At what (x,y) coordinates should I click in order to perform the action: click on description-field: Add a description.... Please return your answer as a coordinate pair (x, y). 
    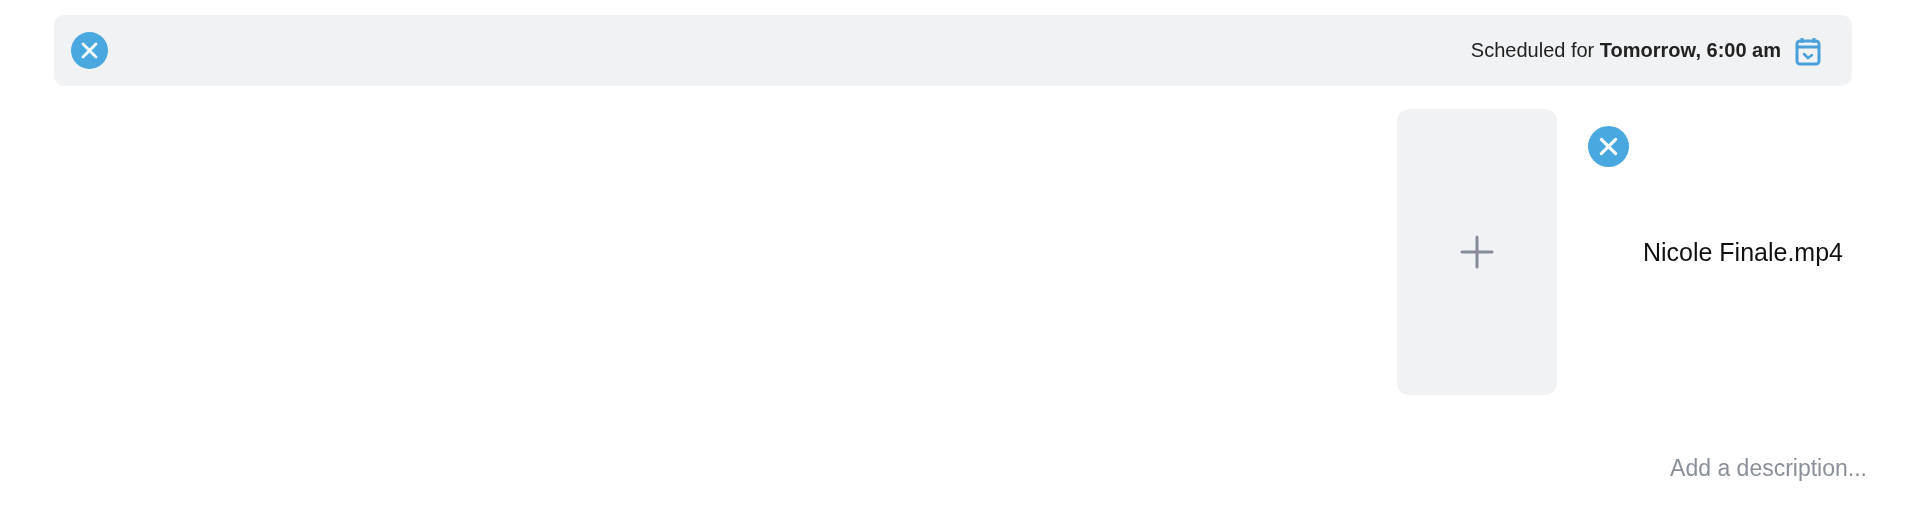
    Looking at the image, I should click on (1617, 468).